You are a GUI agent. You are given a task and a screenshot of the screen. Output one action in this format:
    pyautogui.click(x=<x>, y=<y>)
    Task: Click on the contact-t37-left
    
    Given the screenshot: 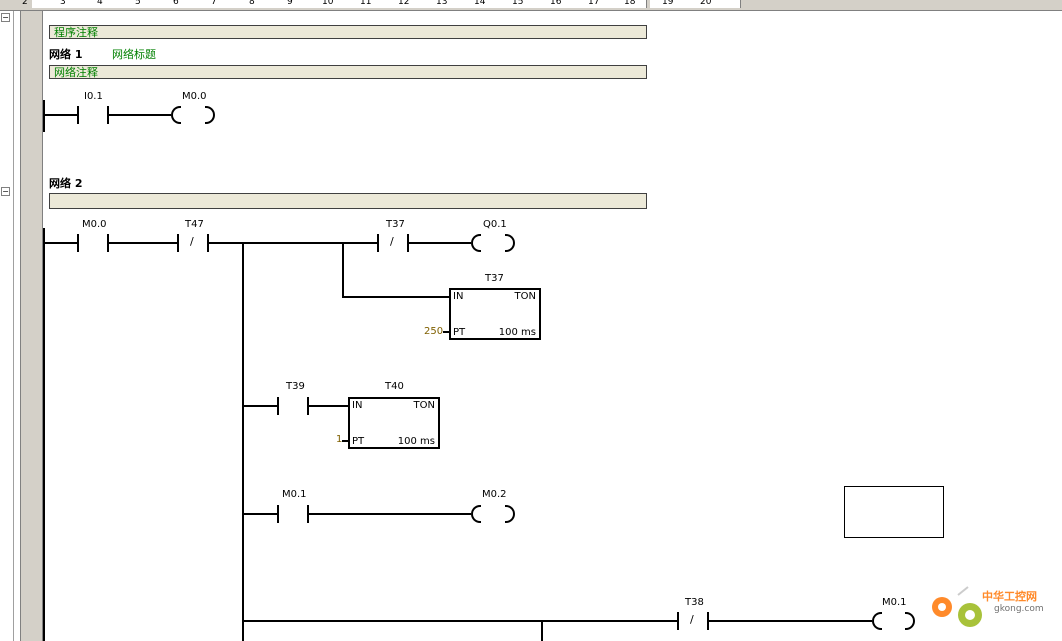 What is the action you would take?
    pyautogui.click(x=378, y=243)
    